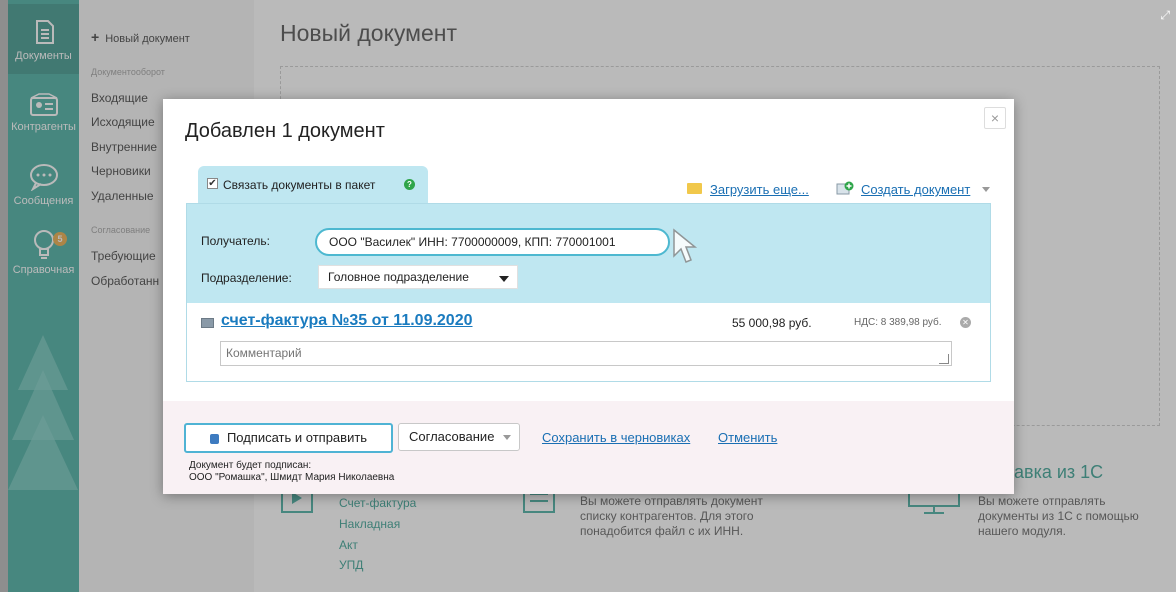 This screenshot has width=1176, height=592. What do you see at coordinates (207, 323) in the screenshot?
I see `document-file-icon` at bounding box center [207, 323].